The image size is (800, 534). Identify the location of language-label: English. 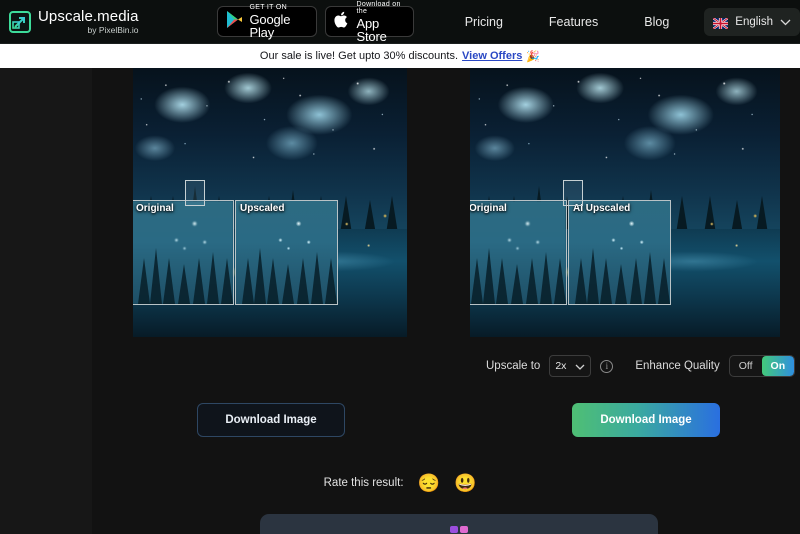
(754, 21).